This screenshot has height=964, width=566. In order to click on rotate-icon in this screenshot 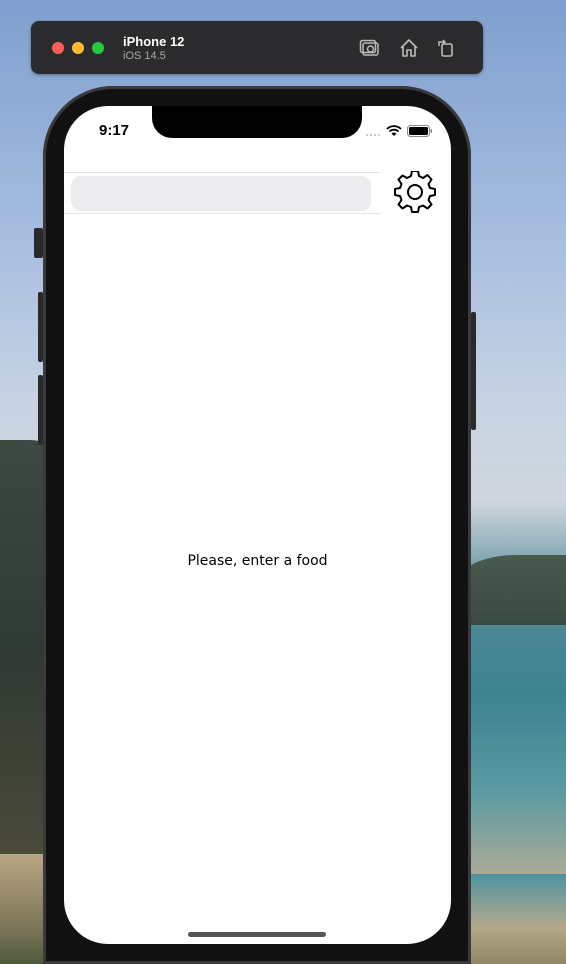, I will do `click(446, 48)`.